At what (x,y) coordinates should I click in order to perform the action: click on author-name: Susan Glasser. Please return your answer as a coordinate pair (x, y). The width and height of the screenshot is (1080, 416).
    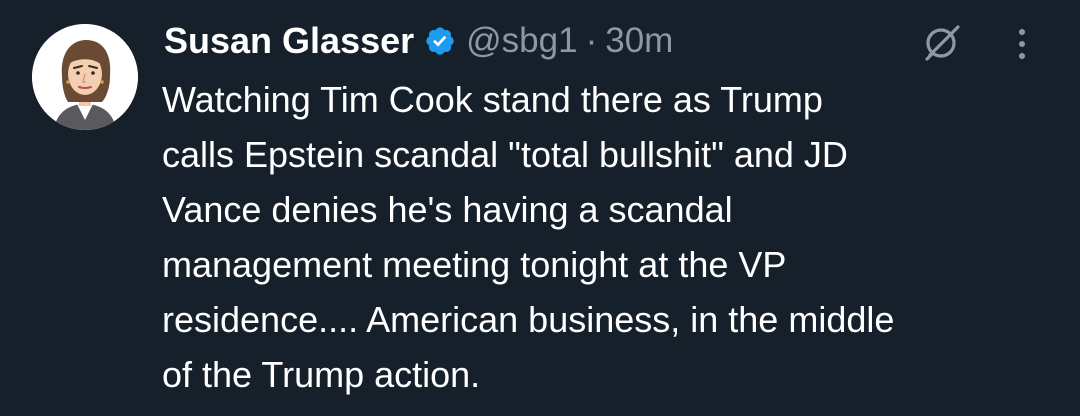
    Looking at the image, I should click on (289, 41).